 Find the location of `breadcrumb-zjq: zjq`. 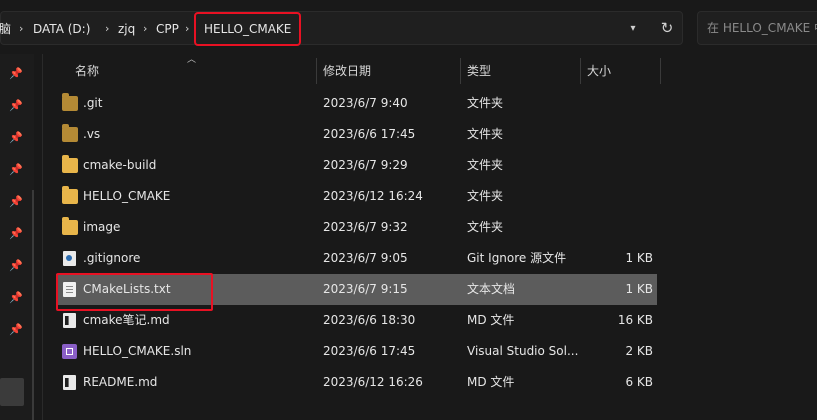

breadcrumb-zjq: zjq is located at coordinates (126, 29).